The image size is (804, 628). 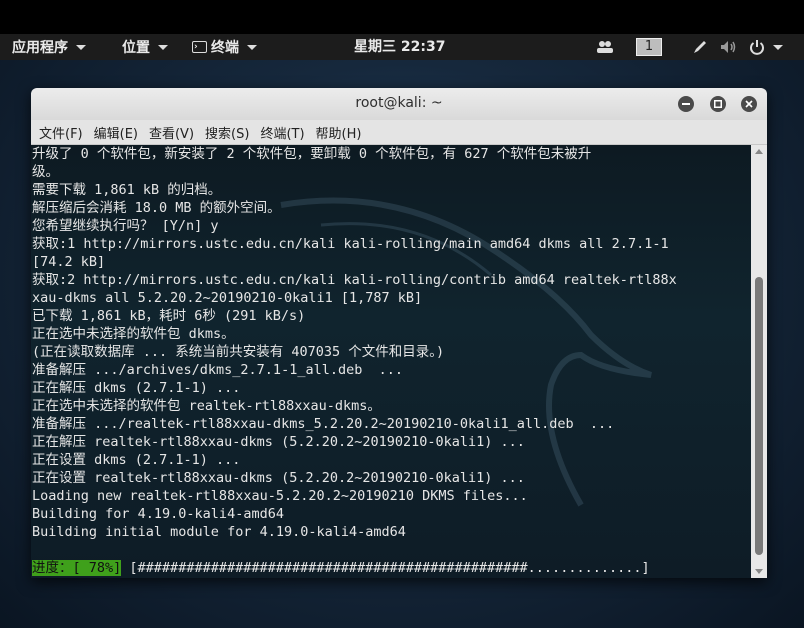 I want to click on scroll-up-icon, so click(x=759, y=151).